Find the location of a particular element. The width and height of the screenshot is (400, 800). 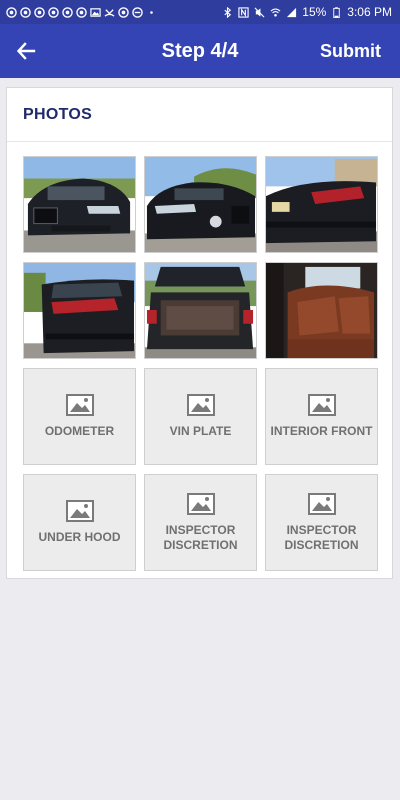

back-button is located at coordinates (26, 51).